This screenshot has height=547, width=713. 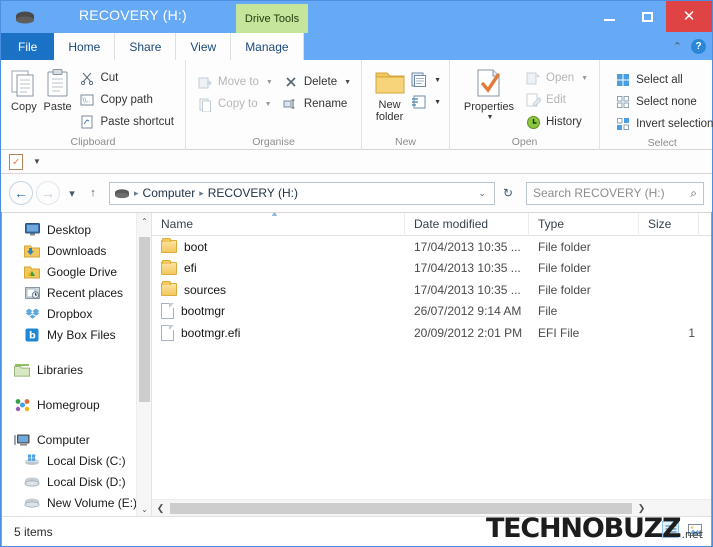 I want to click on sidebar-item-my-box-files: b My Box Files, so click(x=70, y=334).